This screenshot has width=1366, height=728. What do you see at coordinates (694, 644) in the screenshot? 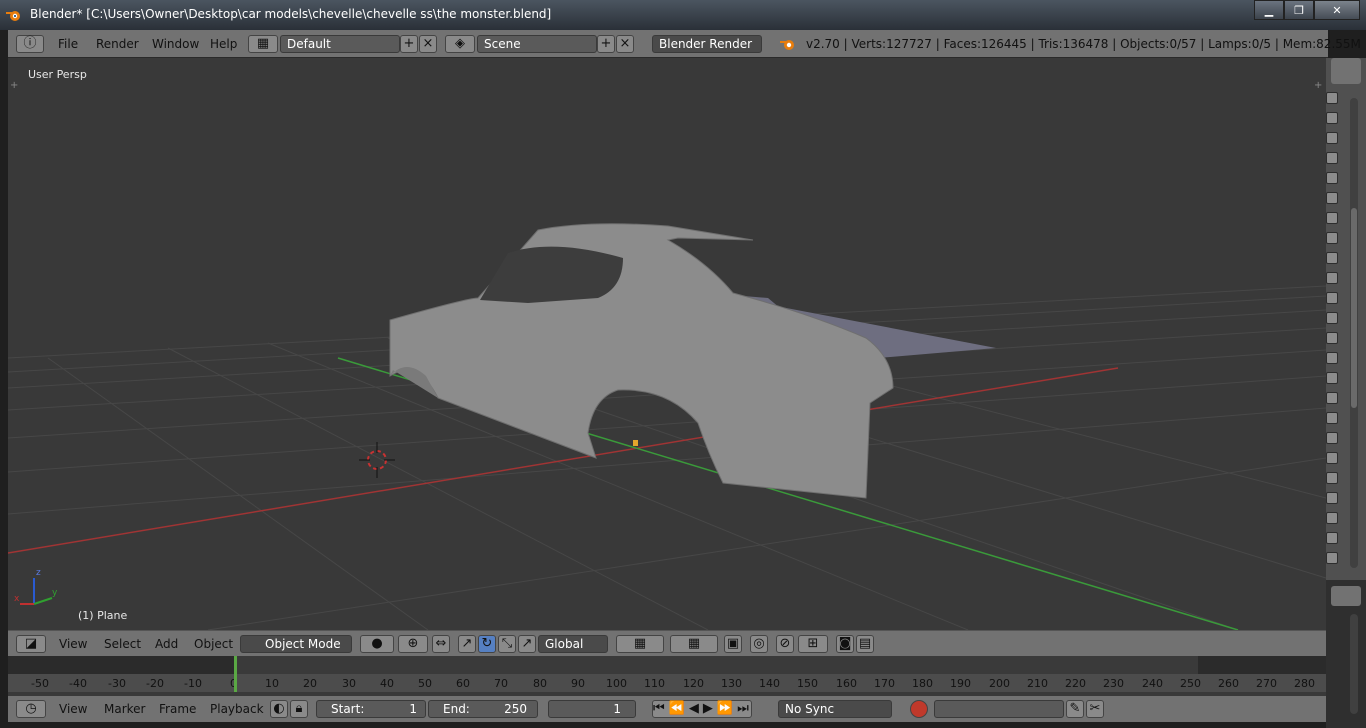
I see `layers-grid-2-icon: ▦` at bounding box center [694, 644].